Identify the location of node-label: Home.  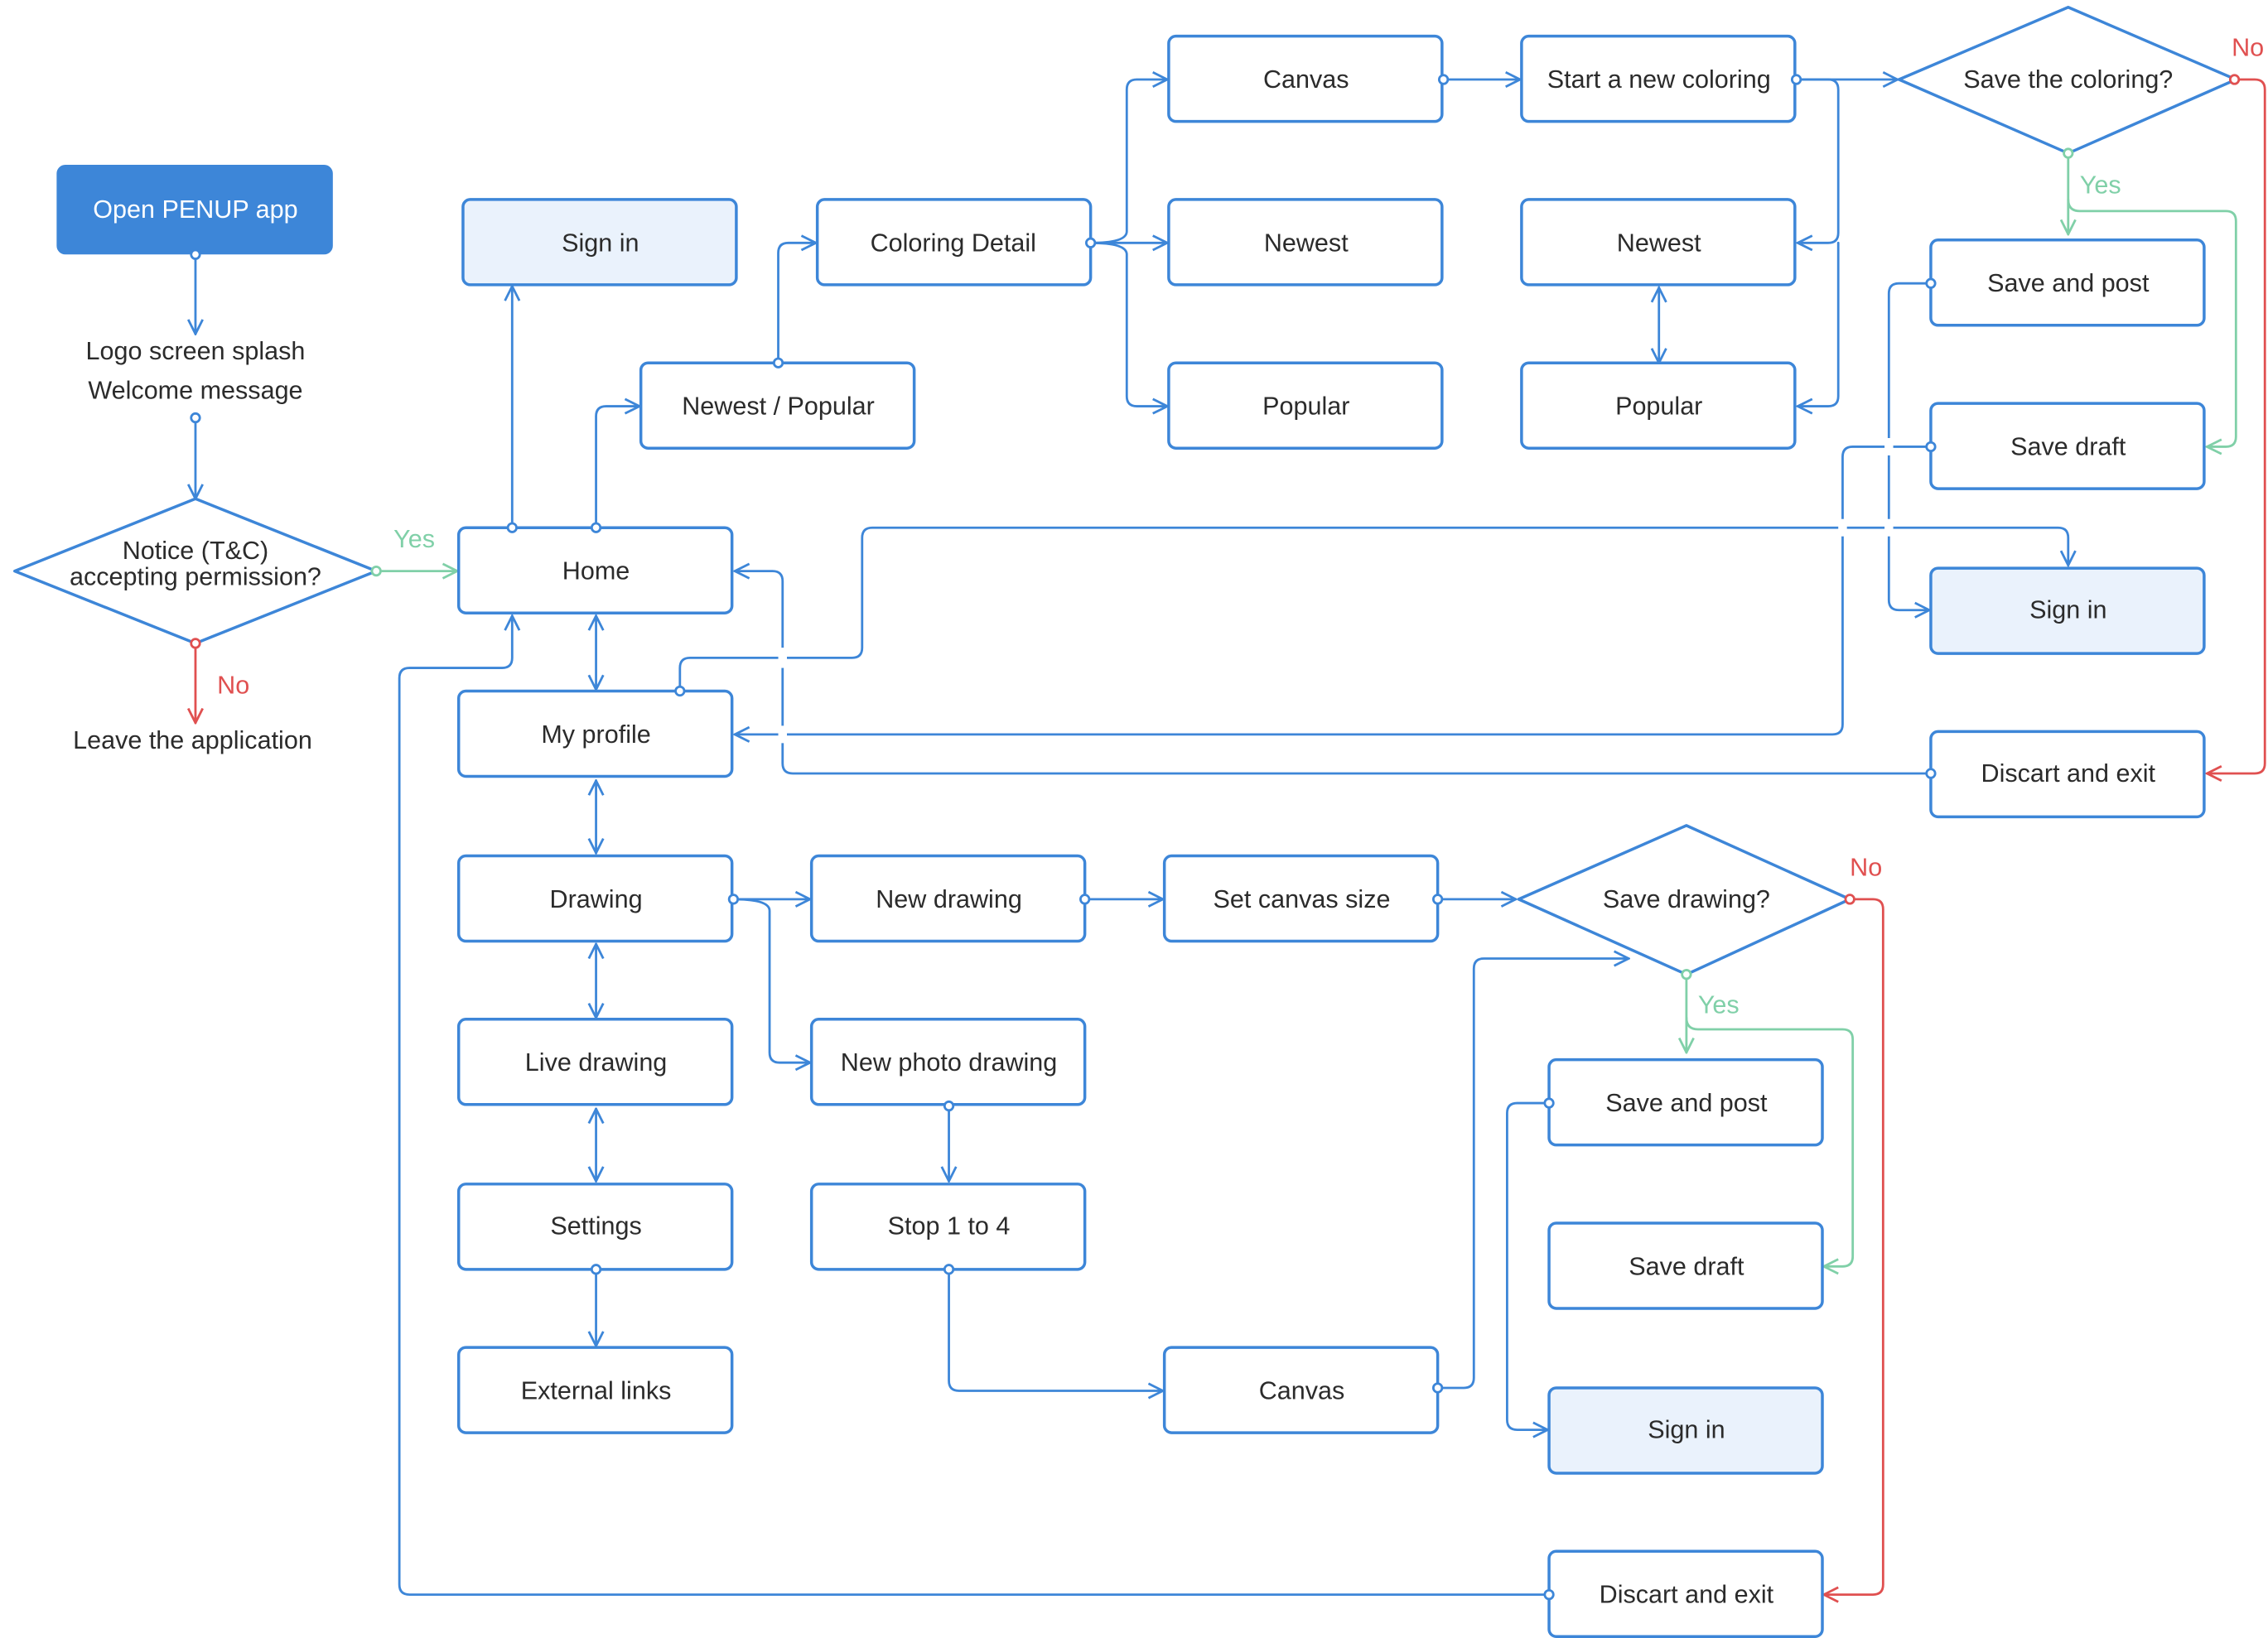
(596, 571).